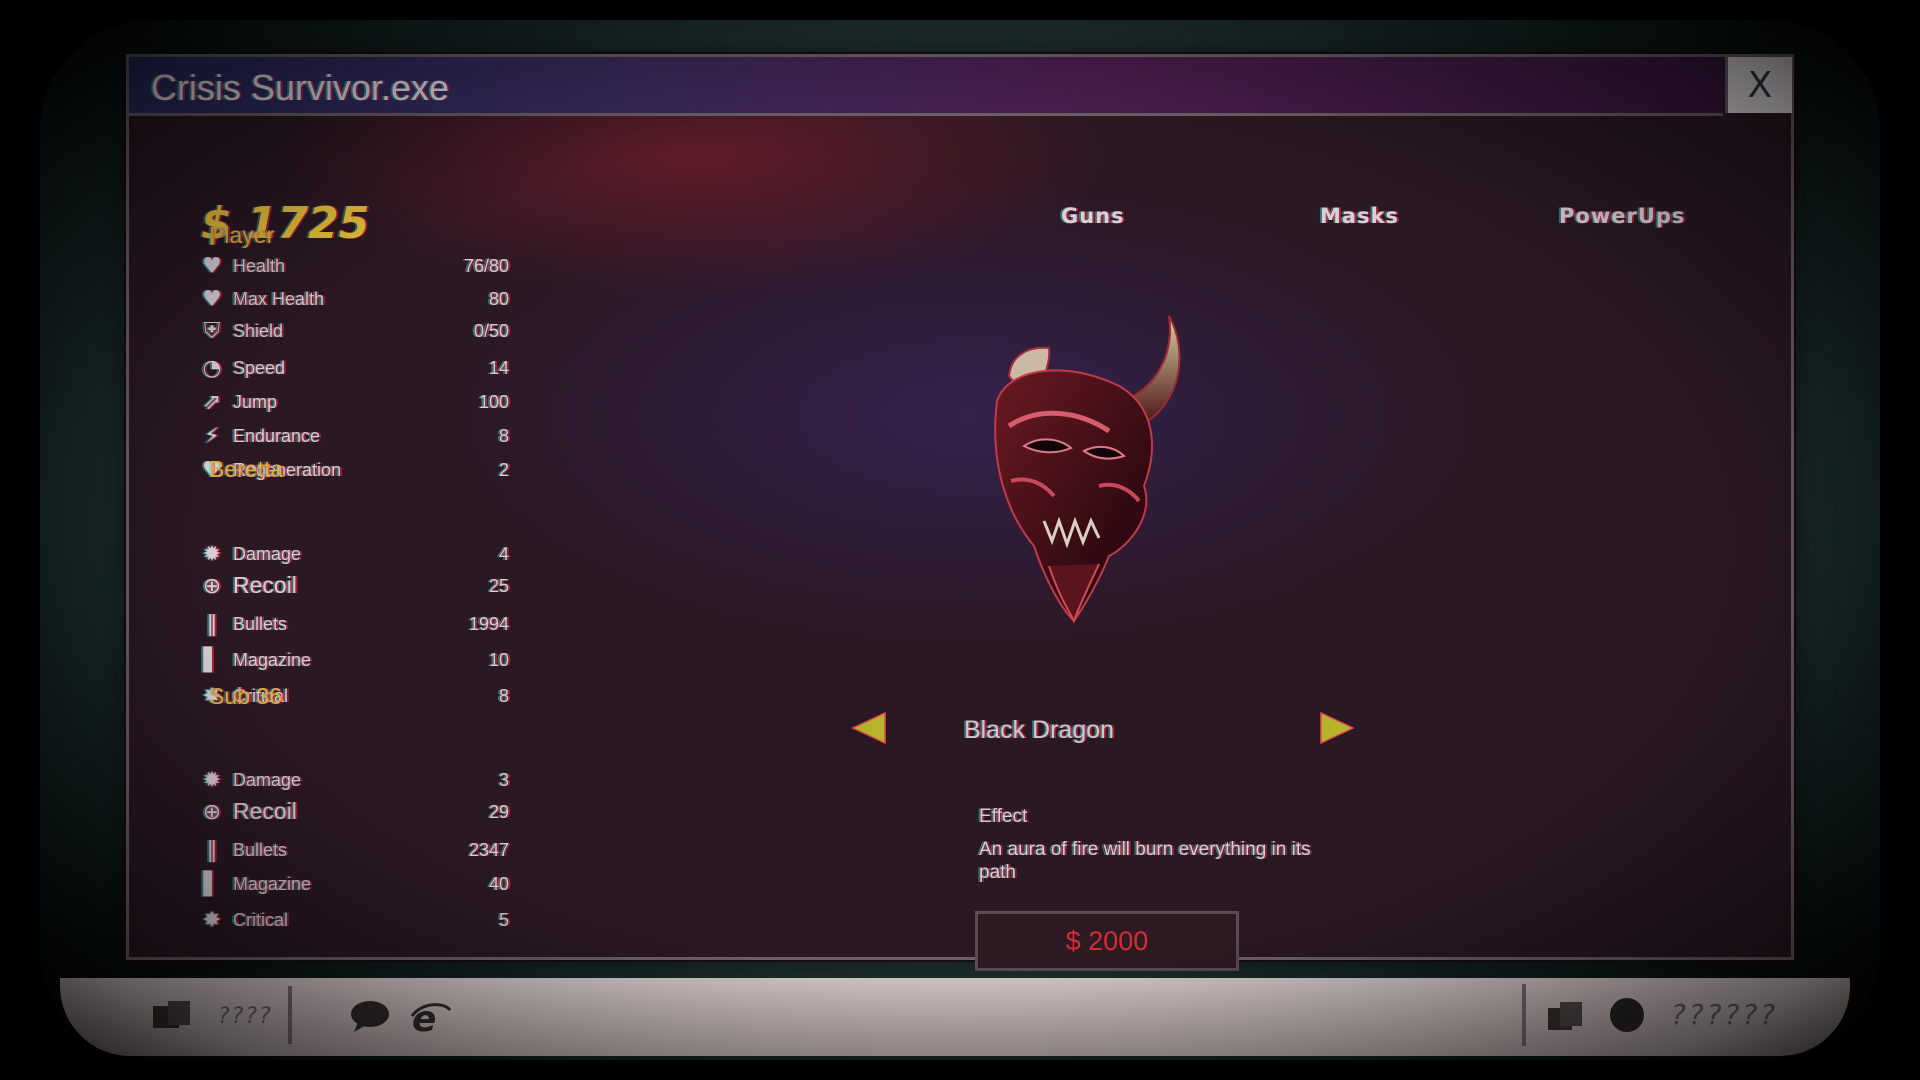 This screenshot has height=1080, width=1920. Describe the element at coordinates (498, 586) in the screenshot. I see `stat-value: 25` at that location.